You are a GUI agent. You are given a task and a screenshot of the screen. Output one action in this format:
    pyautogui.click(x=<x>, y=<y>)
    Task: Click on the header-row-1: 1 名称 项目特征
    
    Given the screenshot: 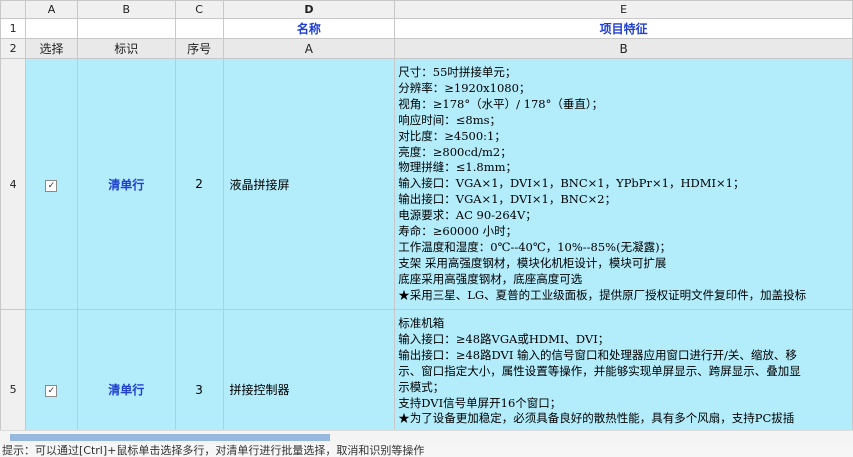 What is the action you would take?
    pyautogui.click(x=426, y=28)
    